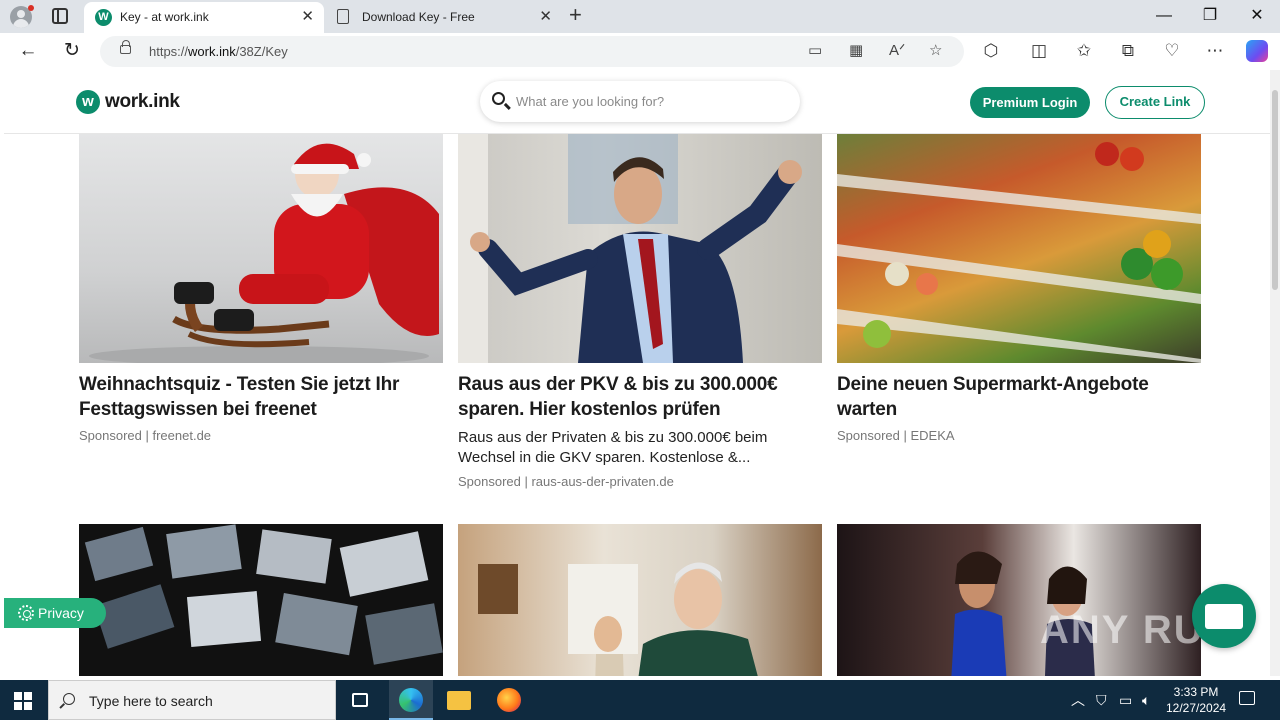 The height and width of the screenshot is (720, 1280). Describe the element at coordinates (1257, 16) in the screenshot. I see `close-window-icon: ✕` at that location.